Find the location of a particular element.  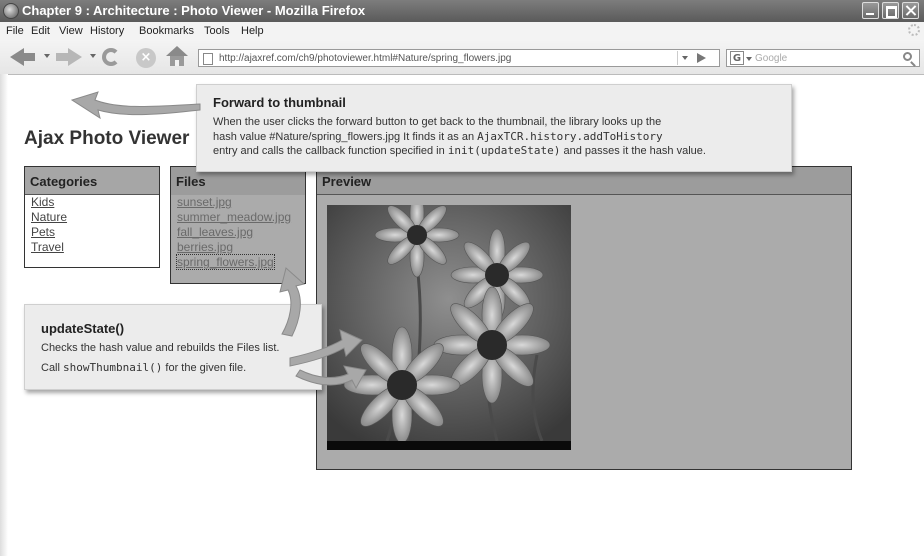

address-bar is located at coordinates (459, 58).